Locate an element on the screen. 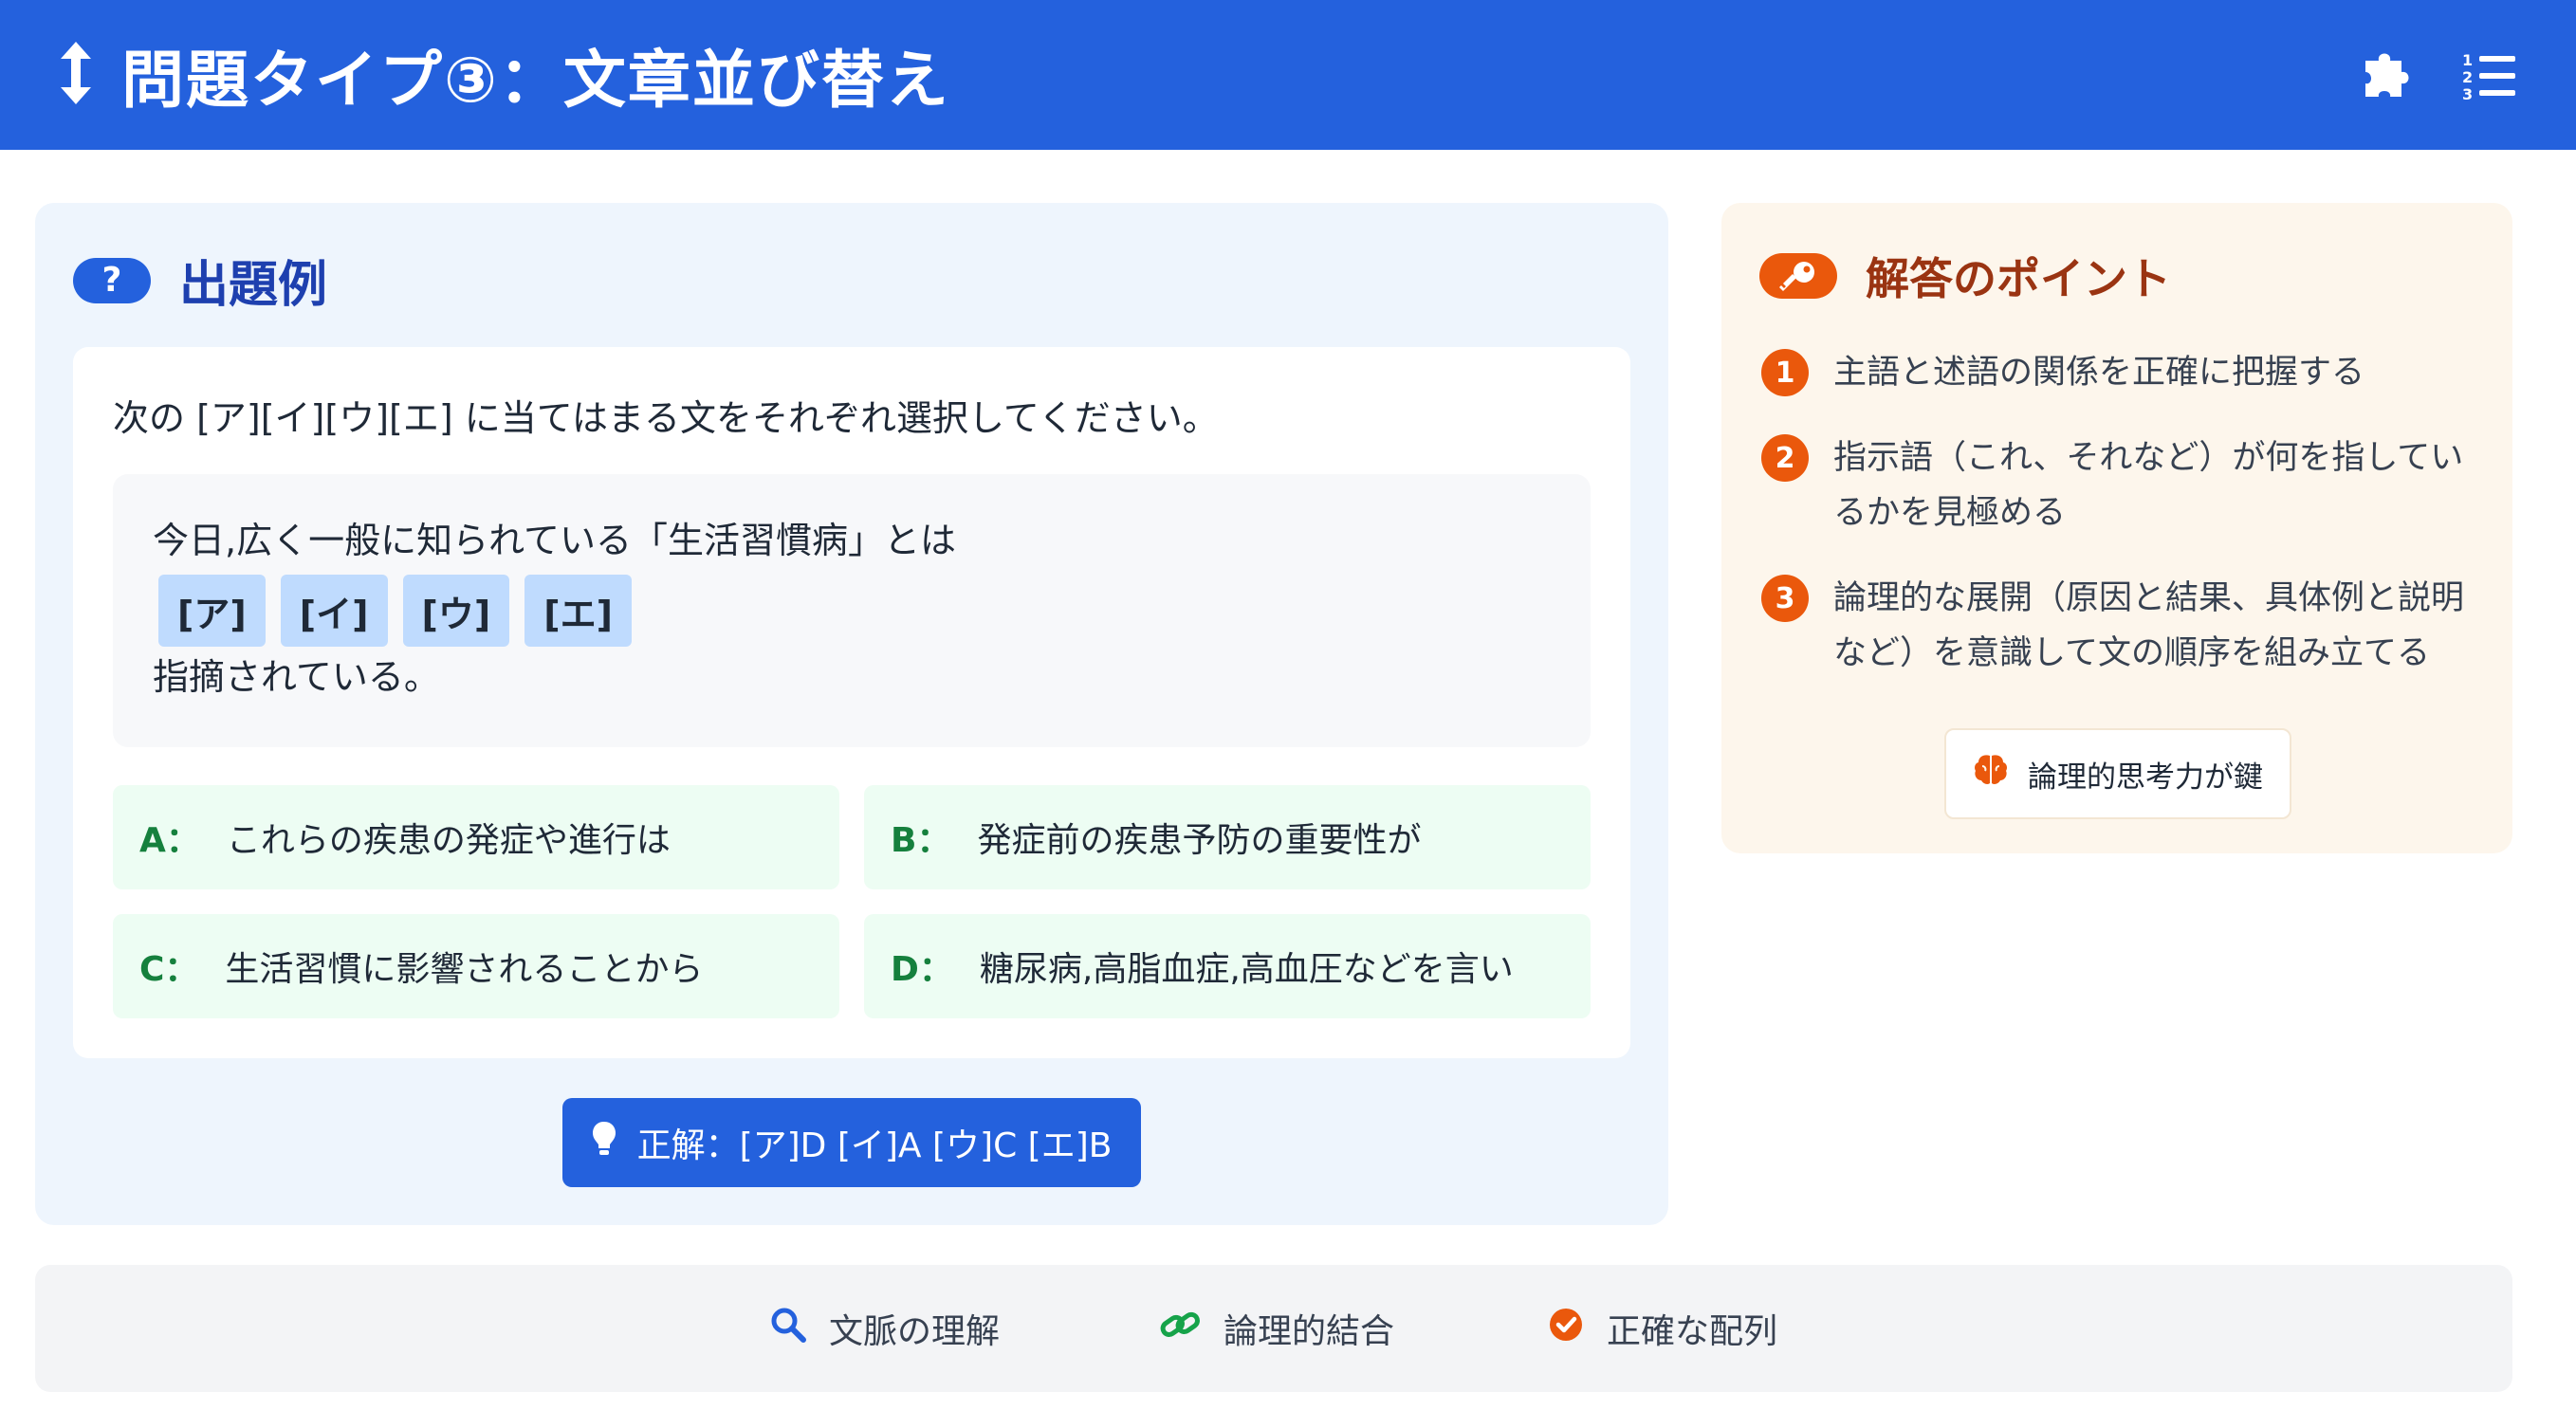 The image size is (2576, 1428). tip-item: 3 論理的な展開（原因と結果、具体例と説明など）を意識して文の順序を組み立てる is located at coordinates (2121, 626).